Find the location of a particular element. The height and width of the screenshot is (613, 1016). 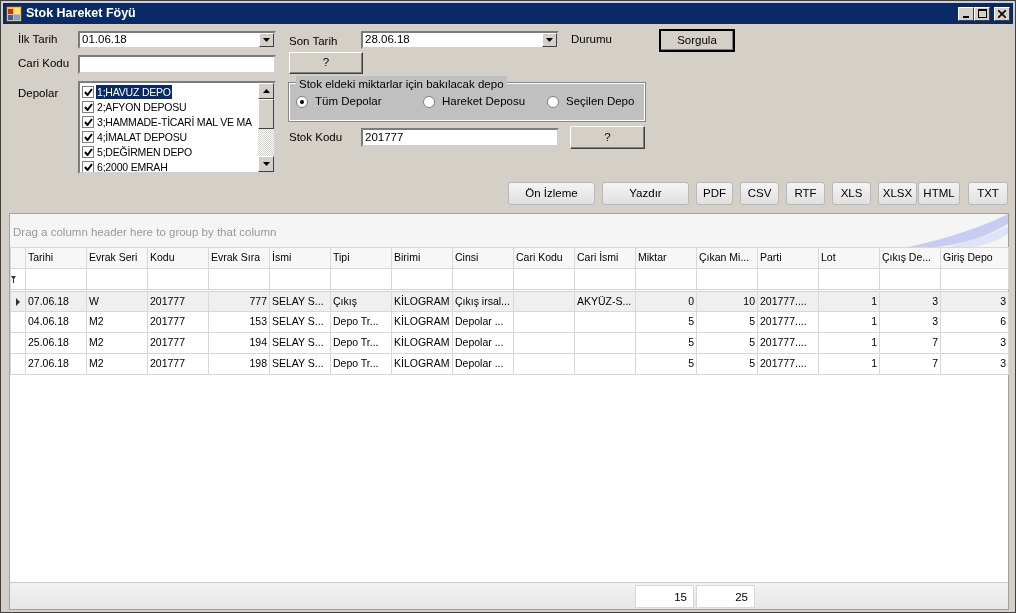

table-cell: 194 is located at coordinates (258, 342).